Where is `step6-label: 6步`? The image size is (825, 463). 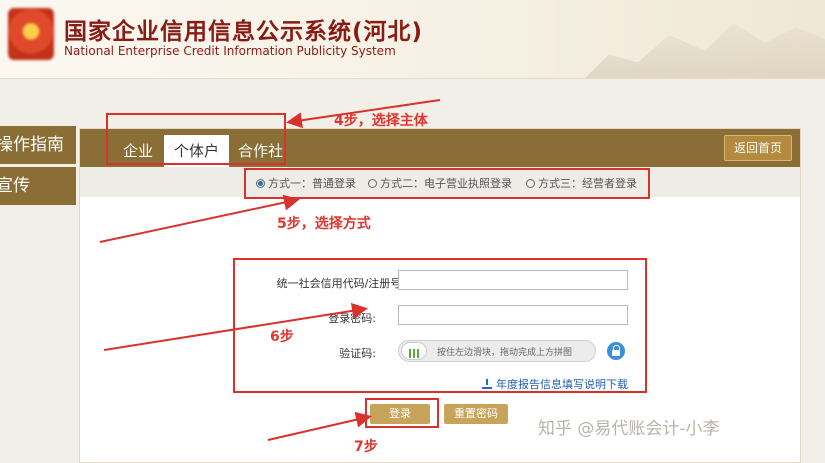
step6-label: 6步 is located at coordinates (282, 337).